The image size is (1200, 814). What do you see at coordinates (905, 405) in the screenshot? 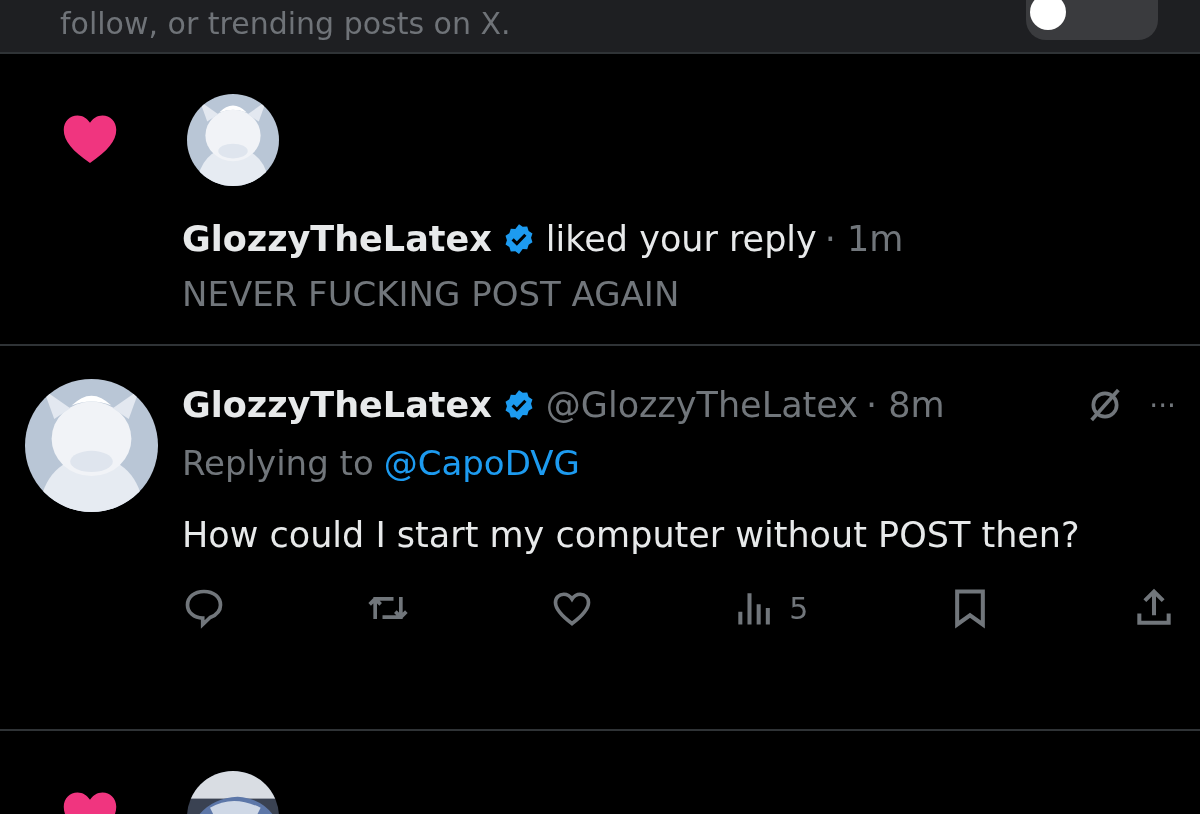
I see `timestamp: · 8m` at bounding box center [905, 405].